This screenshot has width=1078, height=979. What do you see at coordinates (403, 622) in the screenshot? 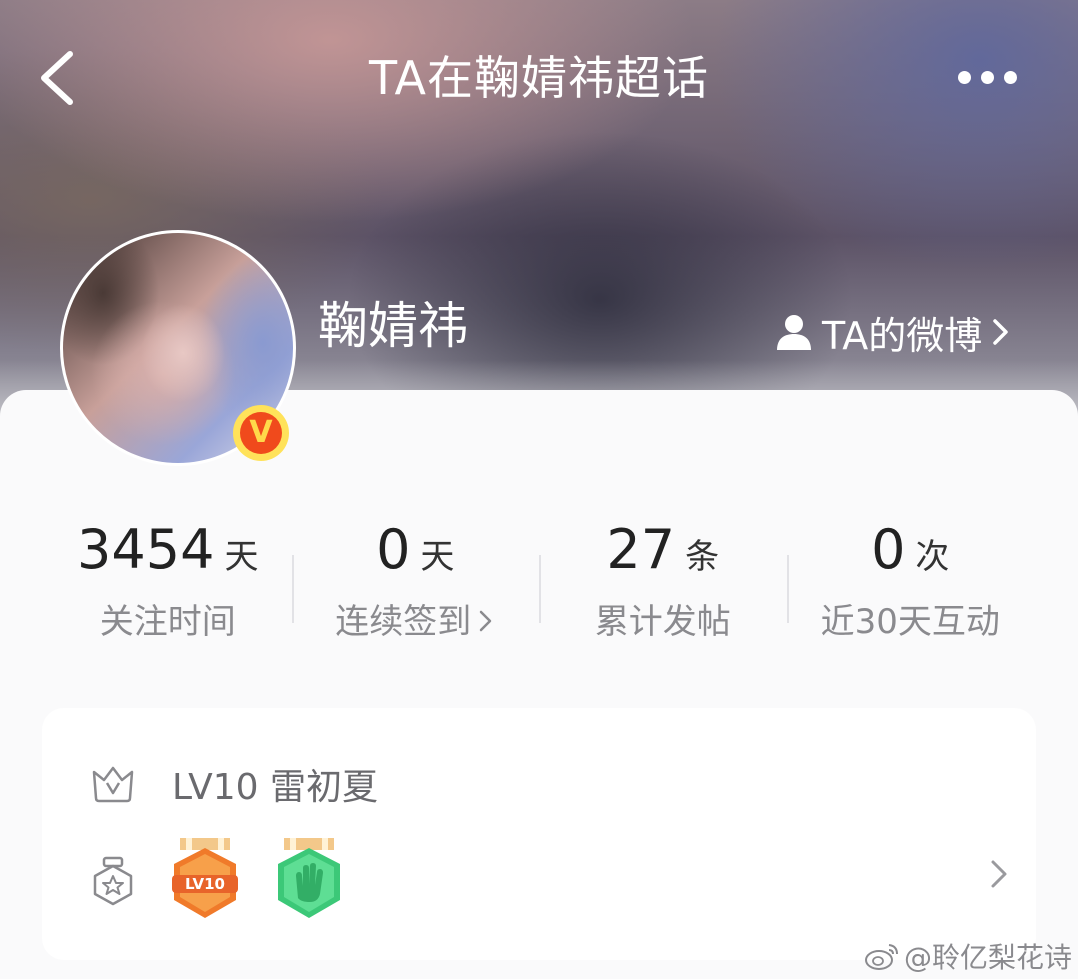
I see `stat-label: 连续签到` at bounding box center [403, 622].